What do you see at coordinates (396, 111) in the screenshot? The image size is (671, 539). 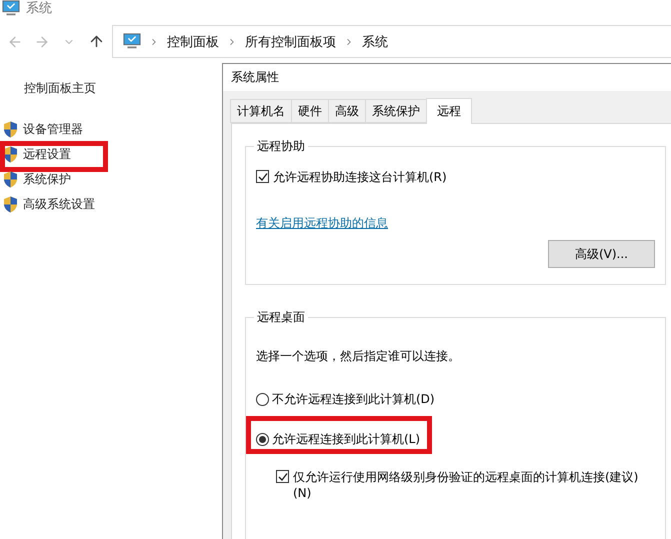 I see `tab: 系统保护` at bounding box center [396, 111].